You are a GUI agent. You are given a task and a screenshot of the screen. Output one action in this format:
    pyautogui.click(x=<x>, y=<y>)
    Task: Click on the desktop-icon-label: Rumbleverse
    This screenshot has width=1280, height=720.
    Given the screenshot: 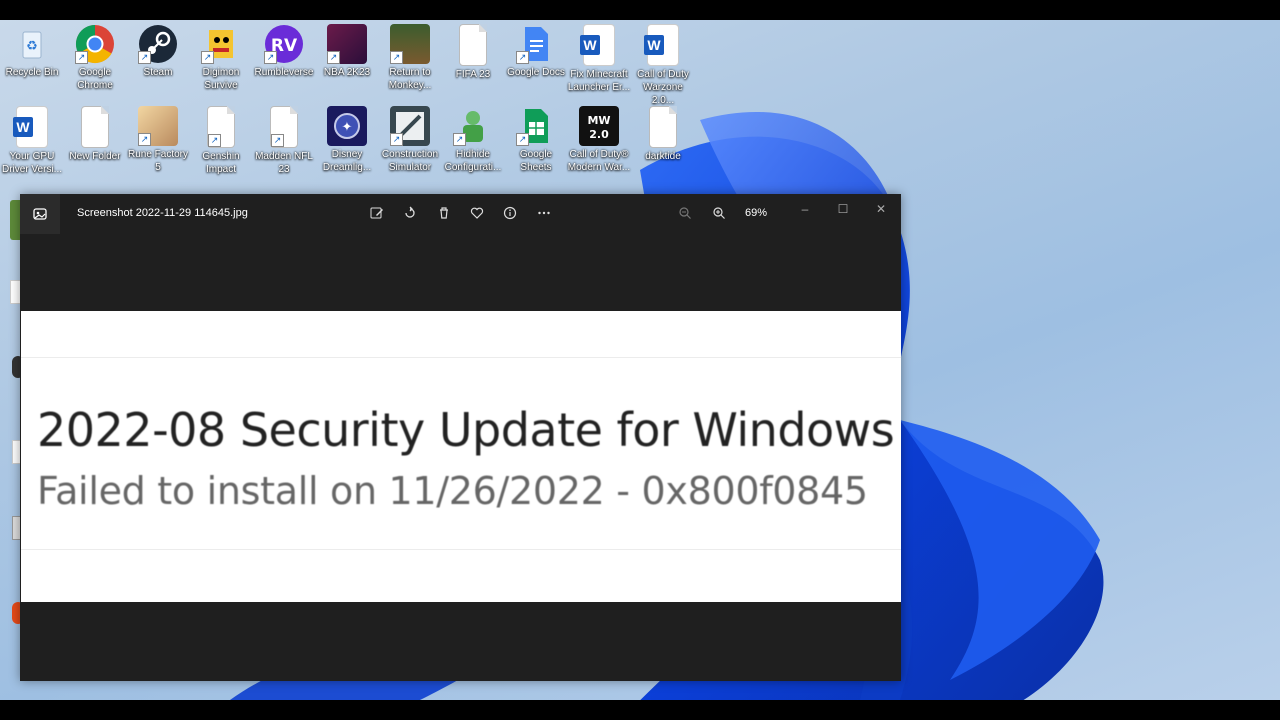 What is the action you would take?
    pyautogui.click(x=284, y=72)
    